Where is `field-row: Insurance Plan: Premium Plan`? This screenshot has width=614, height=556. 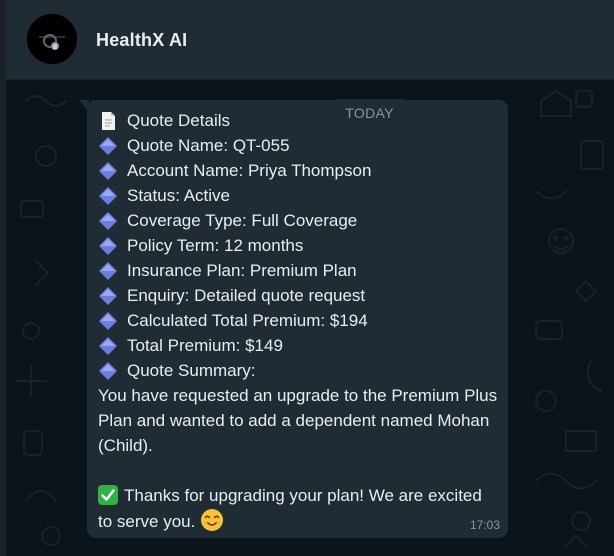 field-row: Insurance Plan: Premium Plan is located at coordinates (298, 270).